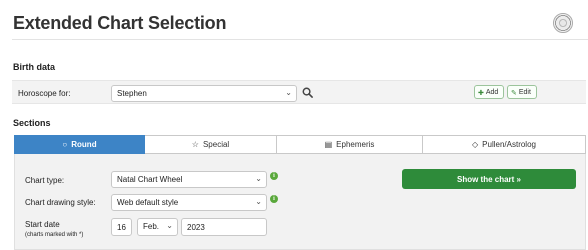 This screenshot has width=588, height=250. I want to click on chart-type-select: Natal Chart Wheel ⌄, so click(189, 179).